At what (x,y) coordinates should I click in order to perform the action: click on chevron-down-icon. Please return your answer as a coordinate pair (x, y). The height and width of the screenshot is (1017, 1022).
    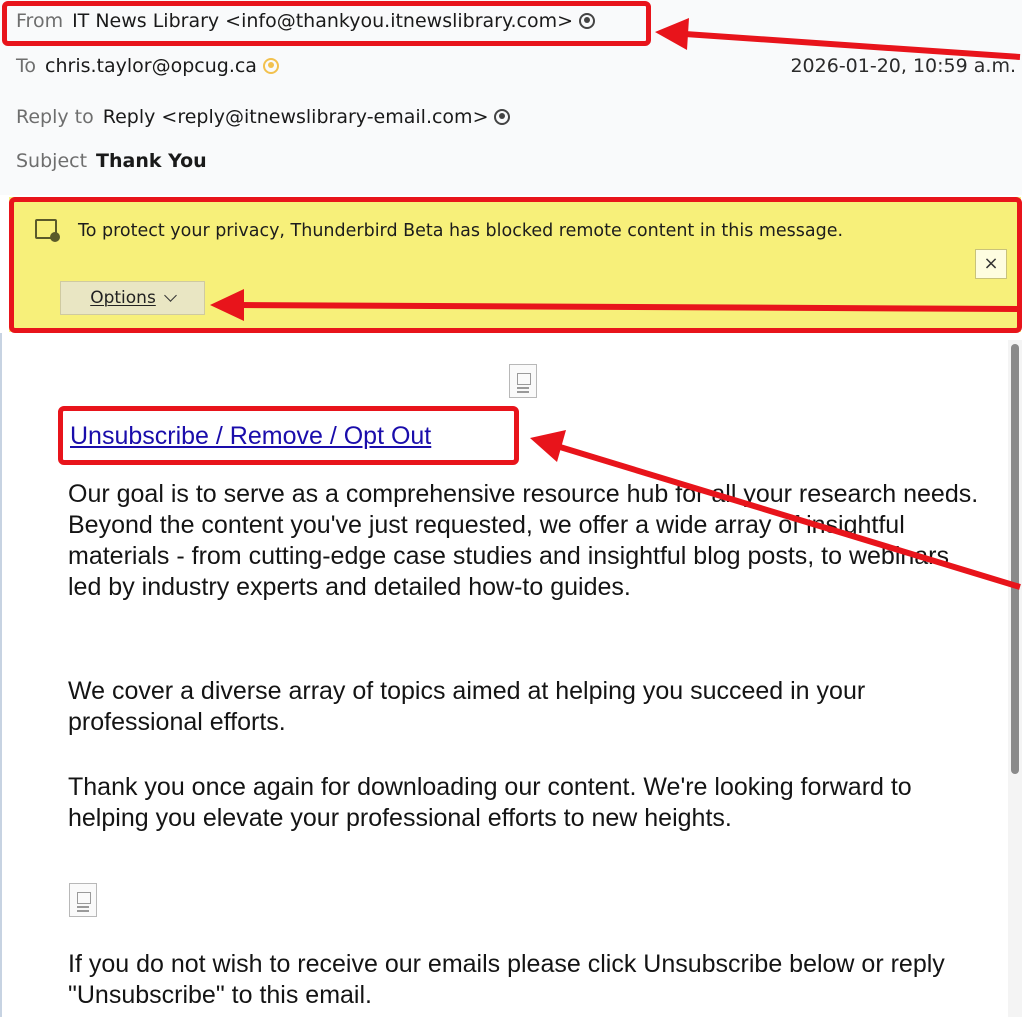
    Looking at the image, I should click on (170, 295).